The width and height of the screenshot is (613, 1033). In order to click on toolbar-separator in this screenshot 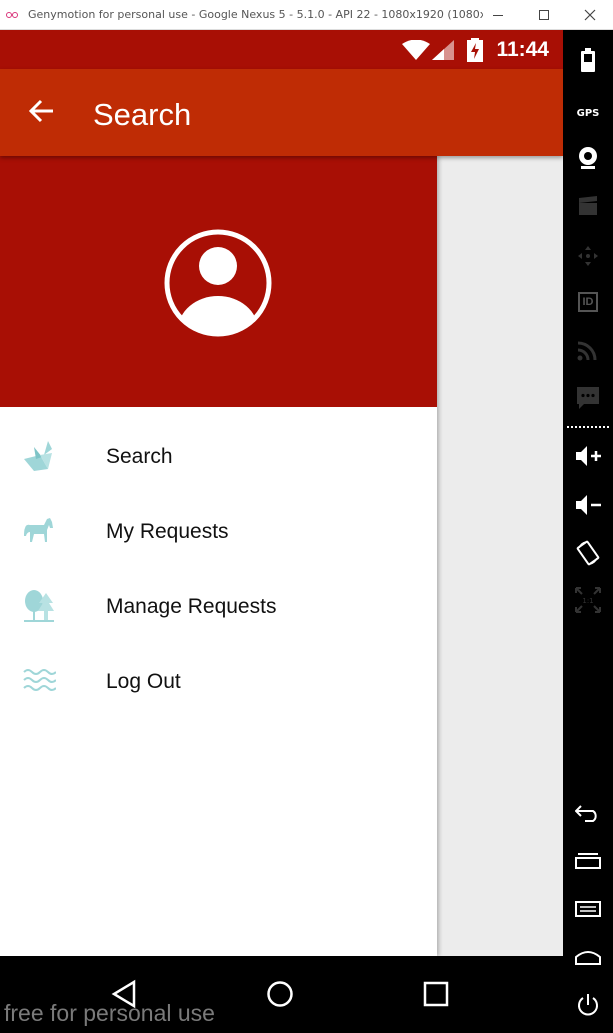, I will do `click(588, 427)`.